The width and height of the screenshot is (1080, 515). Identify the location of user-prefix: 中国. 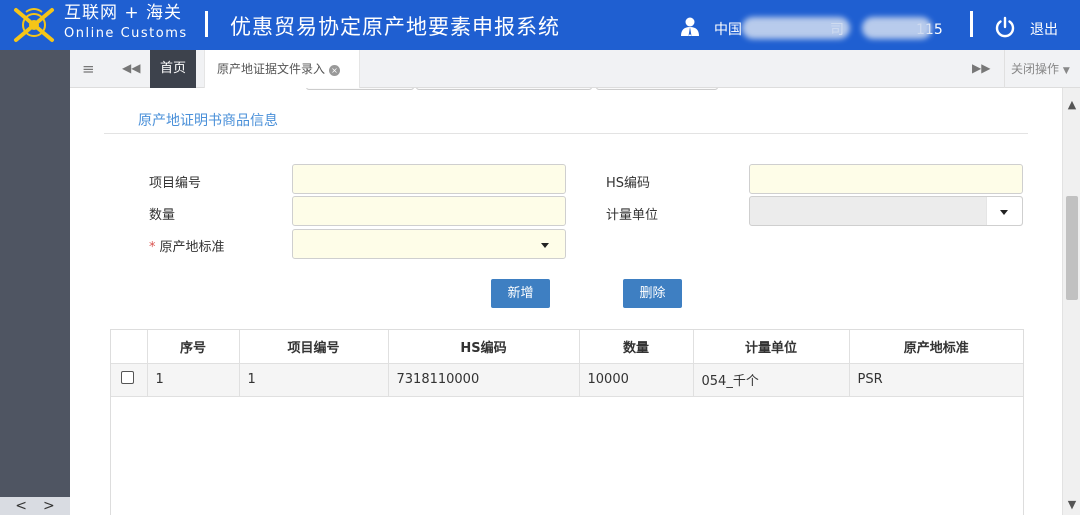
(728, 30).